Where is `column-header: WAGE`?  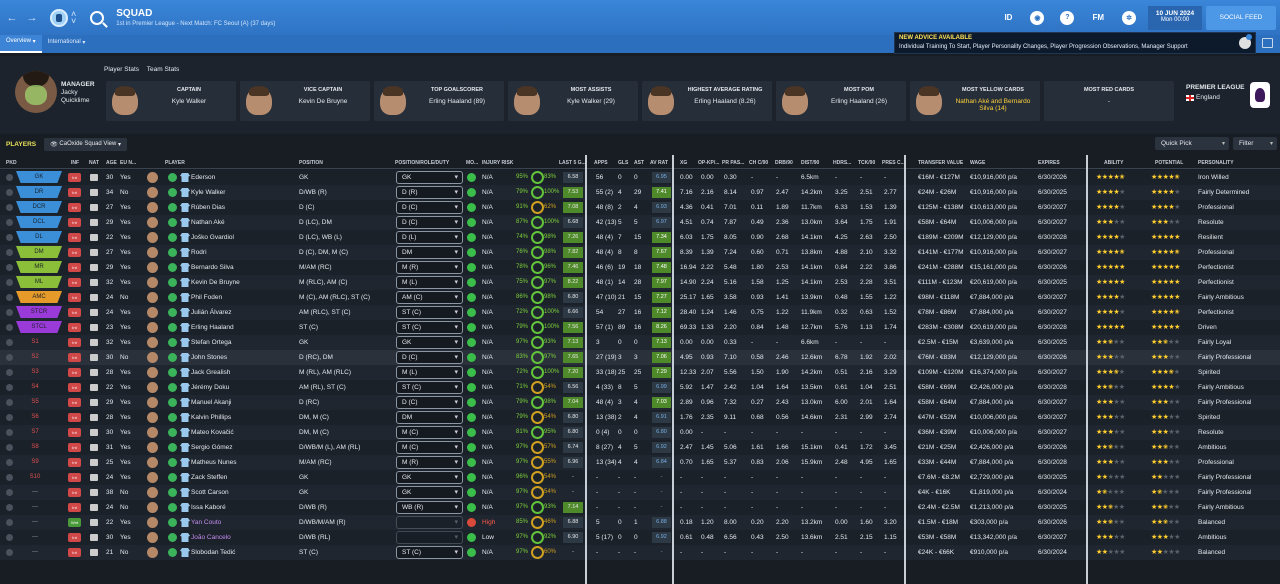
column-header: WAGE is located at coordinates (977, 163).